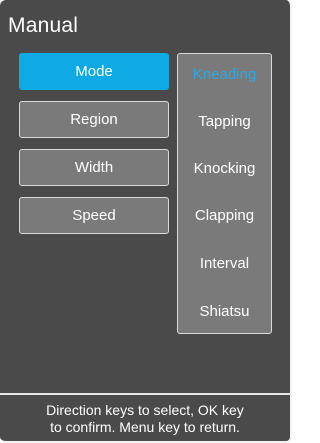 The width and height of the screenshot is (320, 443). Describe the element at coordinates (145, 394) in the screenshot. I see `footer-divider` at that location.